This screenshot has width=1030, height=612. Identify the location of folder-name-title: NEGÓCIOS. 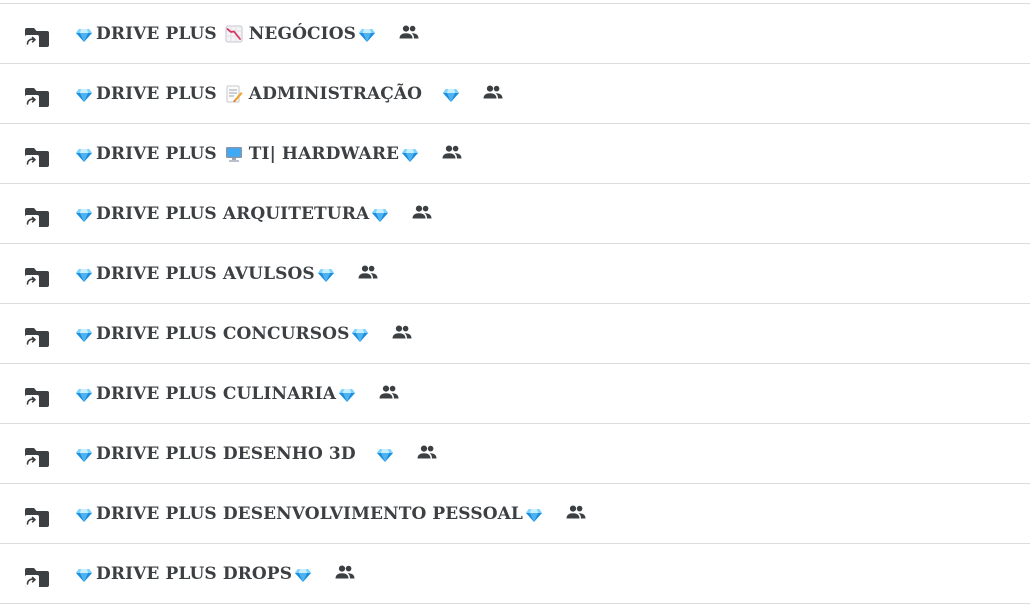
(302, 33).